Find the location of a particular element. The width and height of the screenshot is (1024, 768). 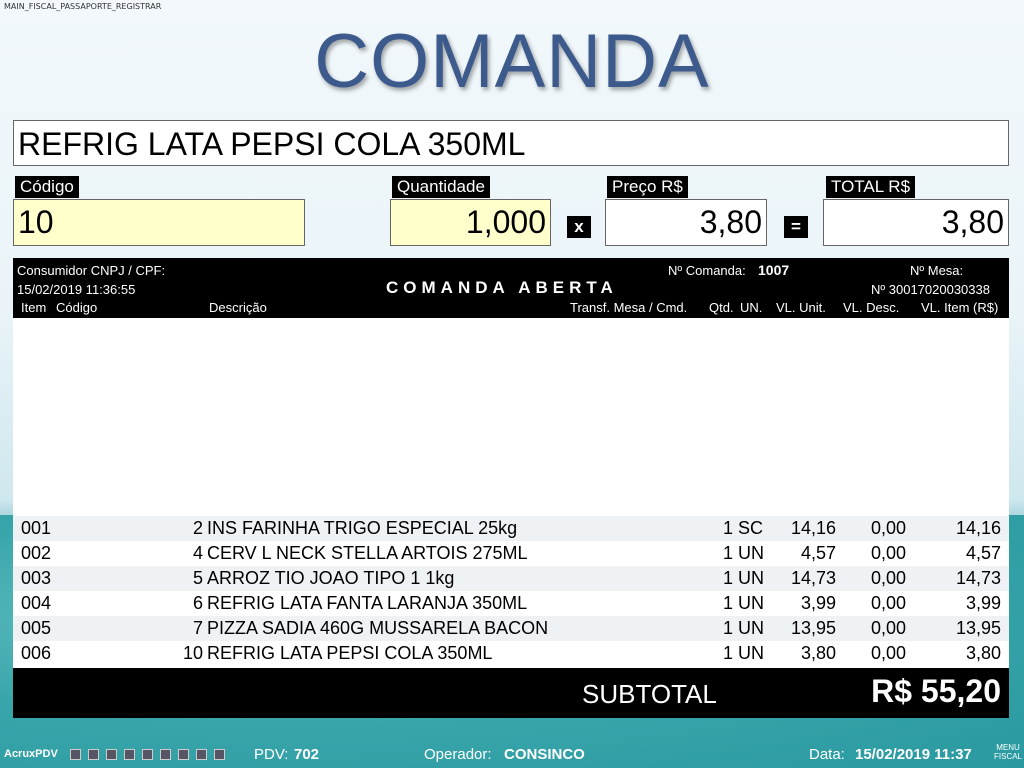

data-value: 15/02/2019 11:37 is located at coordinates (913, 754).